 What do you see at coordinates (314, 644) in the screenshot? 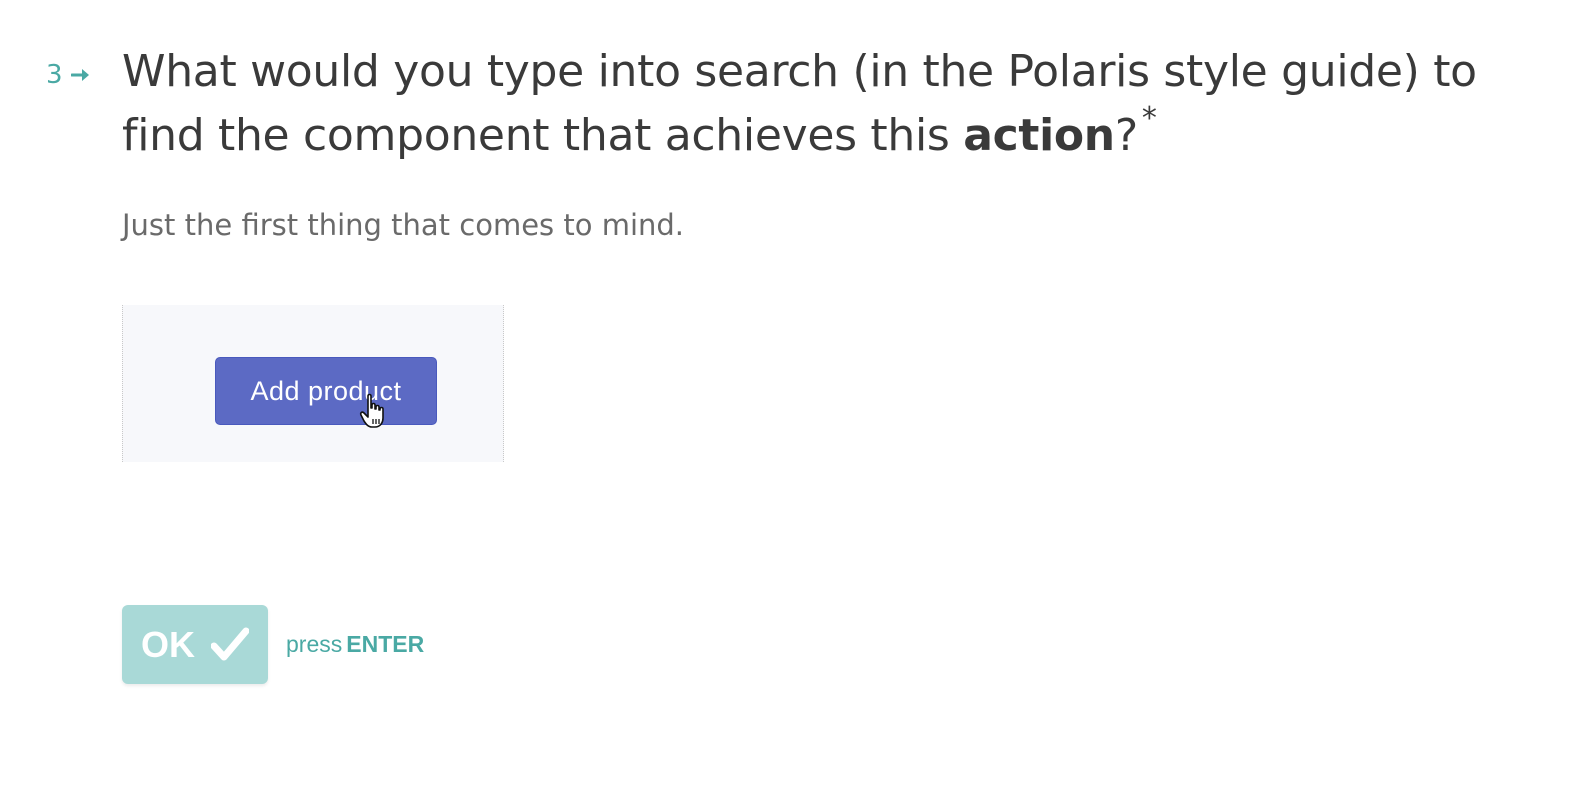
I see `press-hint-prefix: press` at bounding box center [314, 644].